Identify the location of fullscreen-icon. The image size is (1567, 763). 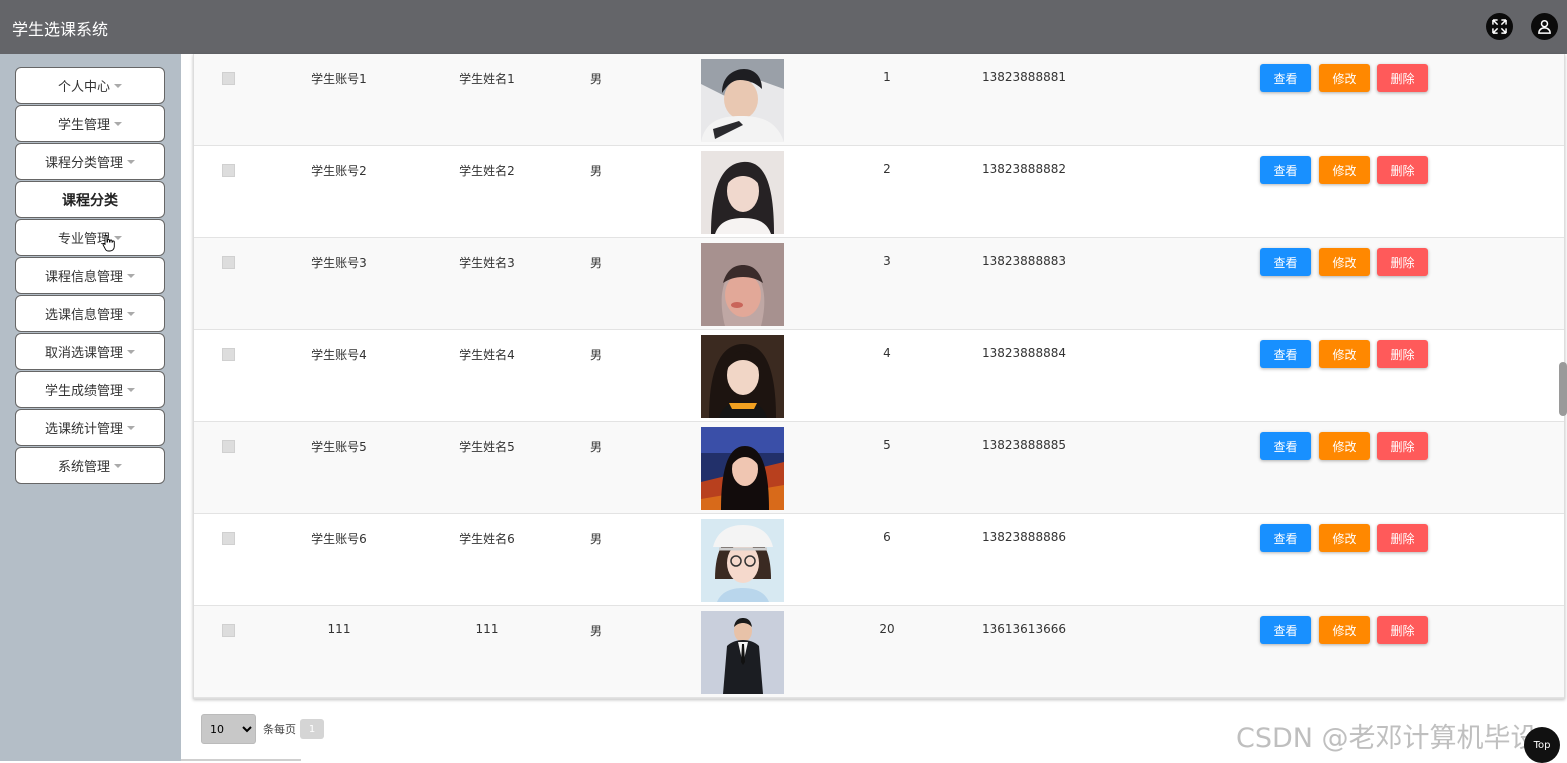
(1499, 26).